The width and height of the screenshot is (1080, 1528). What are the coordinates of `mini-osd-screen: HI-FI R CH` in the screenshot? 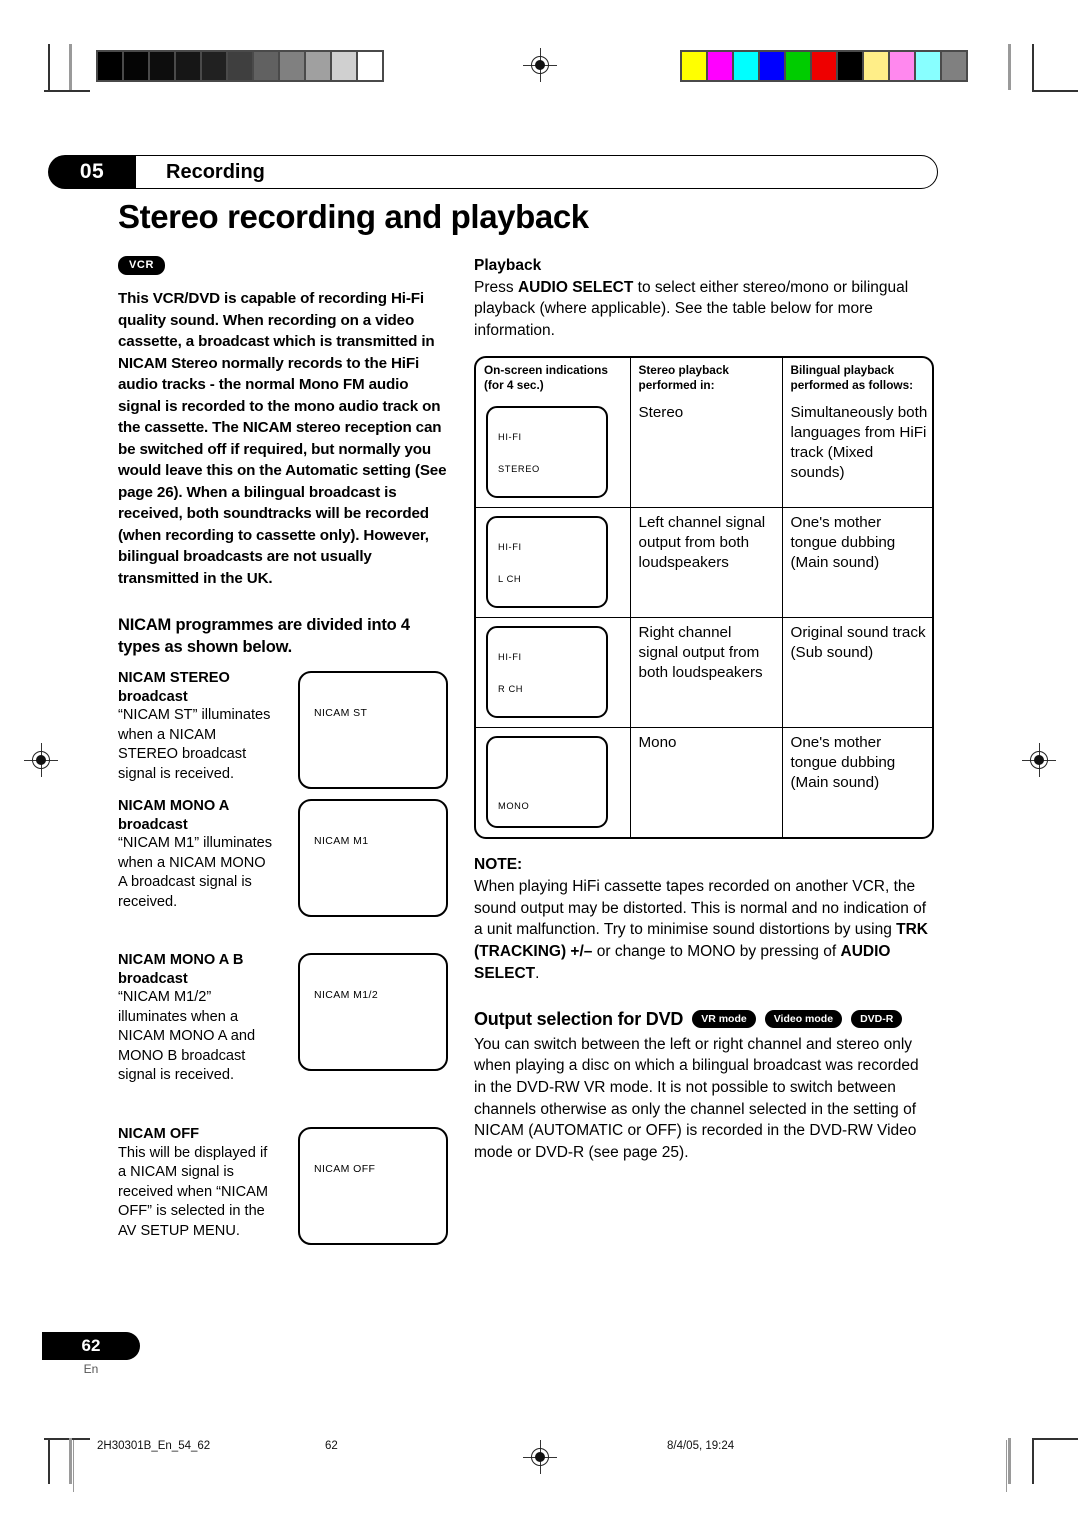 It's located at (547, 672).